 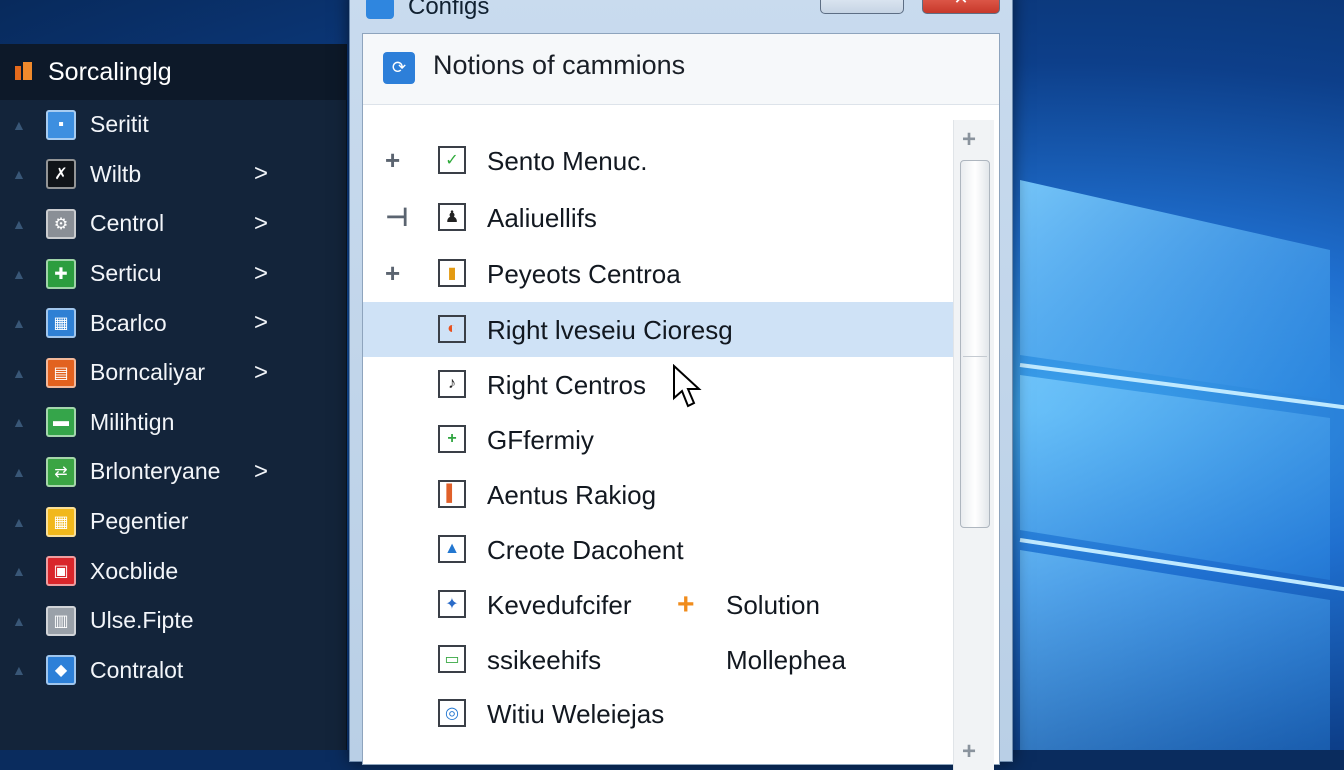 What do you see at coordinates (155, 471) in the screenshot?
I see `sidebar-item-label: Brlonteryane` at bounding box center [155, 471].